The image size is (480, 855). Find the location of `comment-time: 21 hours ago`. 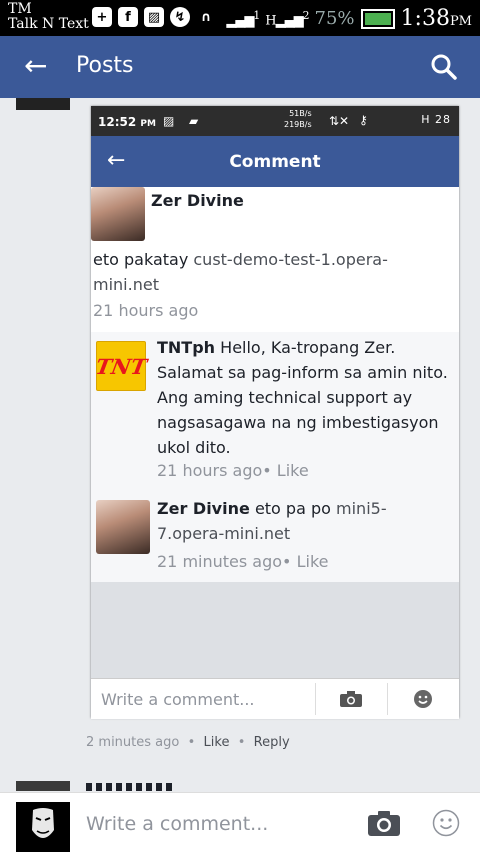

comment-time: 21 hours ago is located at coordinates (146, 310).